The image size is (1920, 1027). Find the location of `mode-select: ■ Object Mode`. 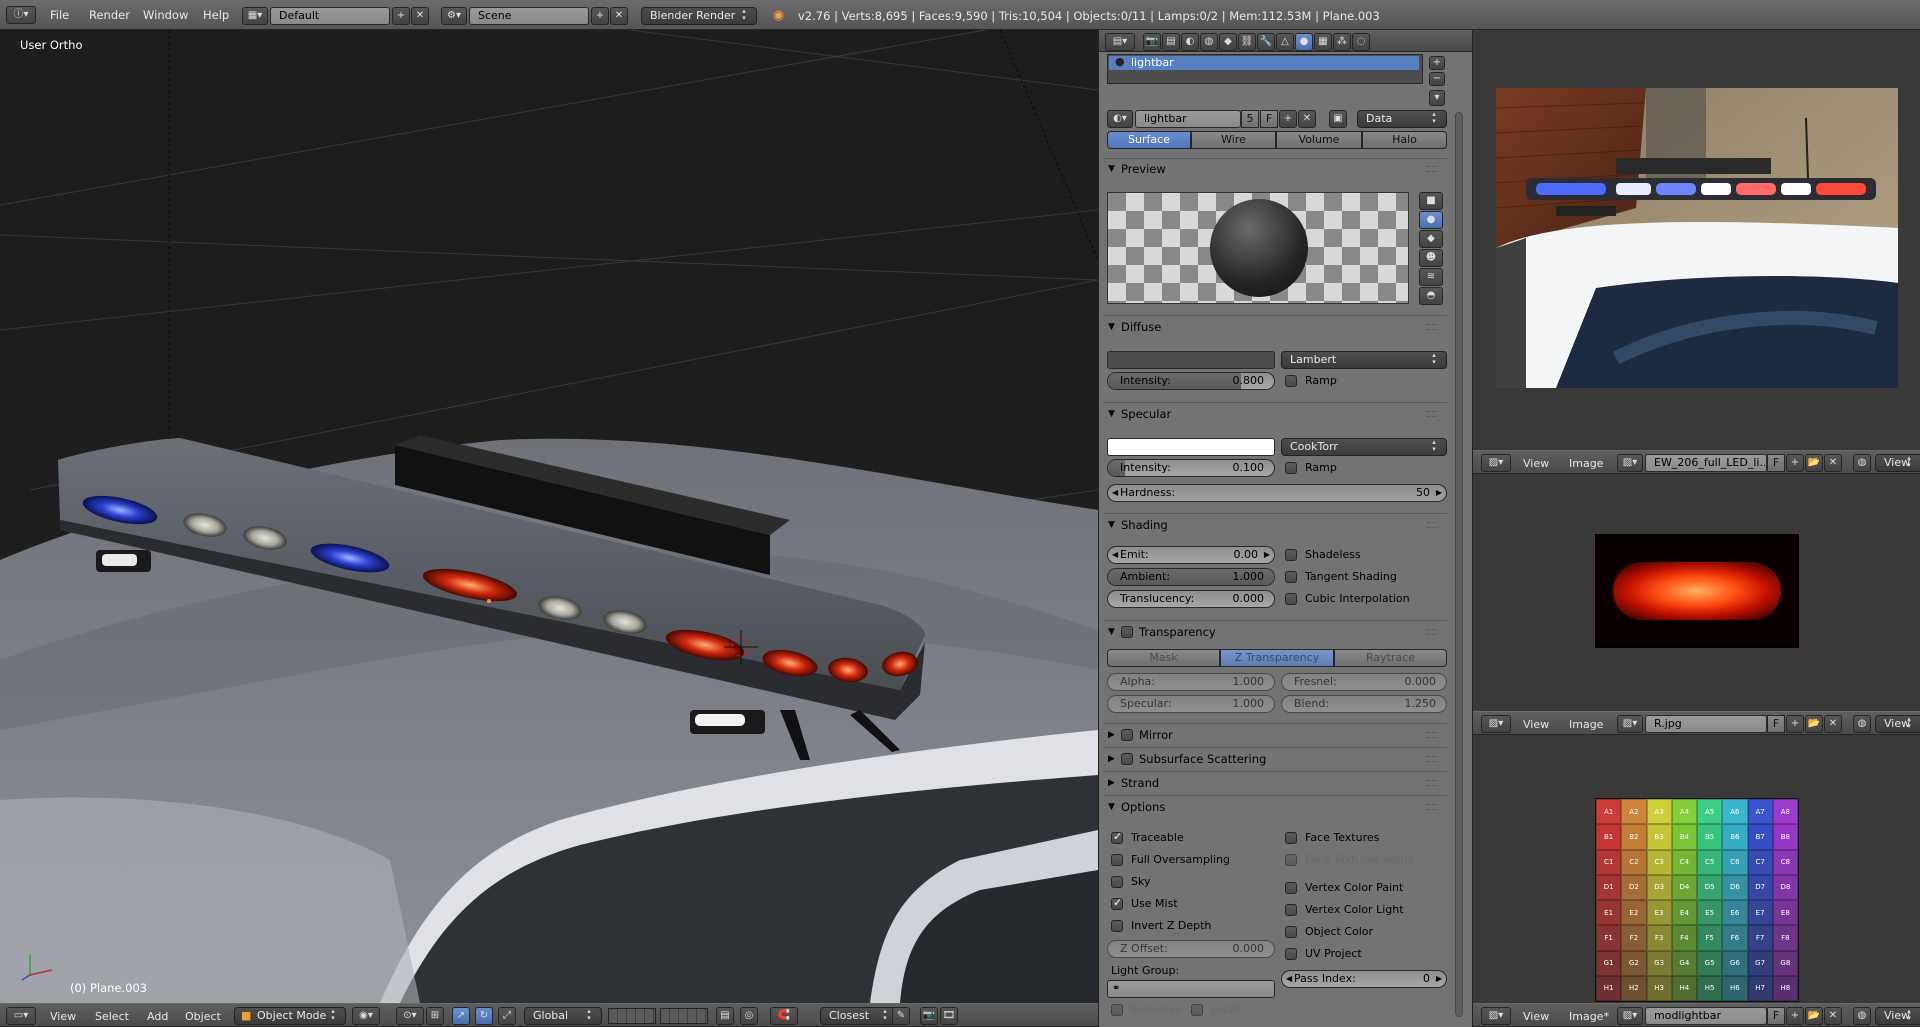

mode-select: ■ Object Mode is located at coordinates (290, 1016).